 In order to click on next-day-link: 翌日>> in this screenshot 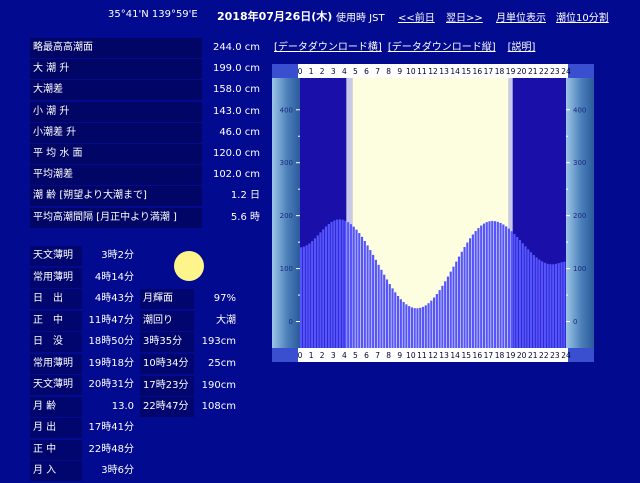, I will do `click(464, 16)`.